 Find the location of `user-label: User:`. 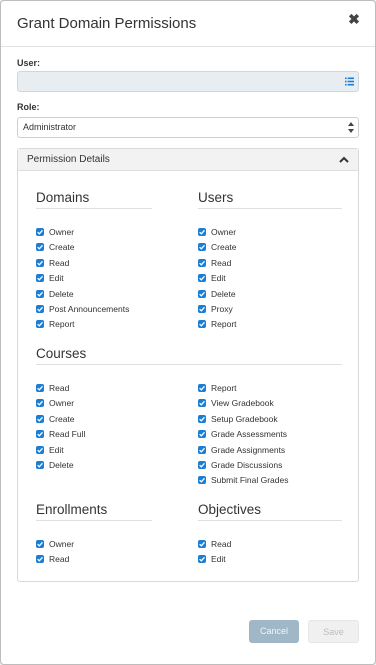

user-label: User: is located at coordinates (29, 63).